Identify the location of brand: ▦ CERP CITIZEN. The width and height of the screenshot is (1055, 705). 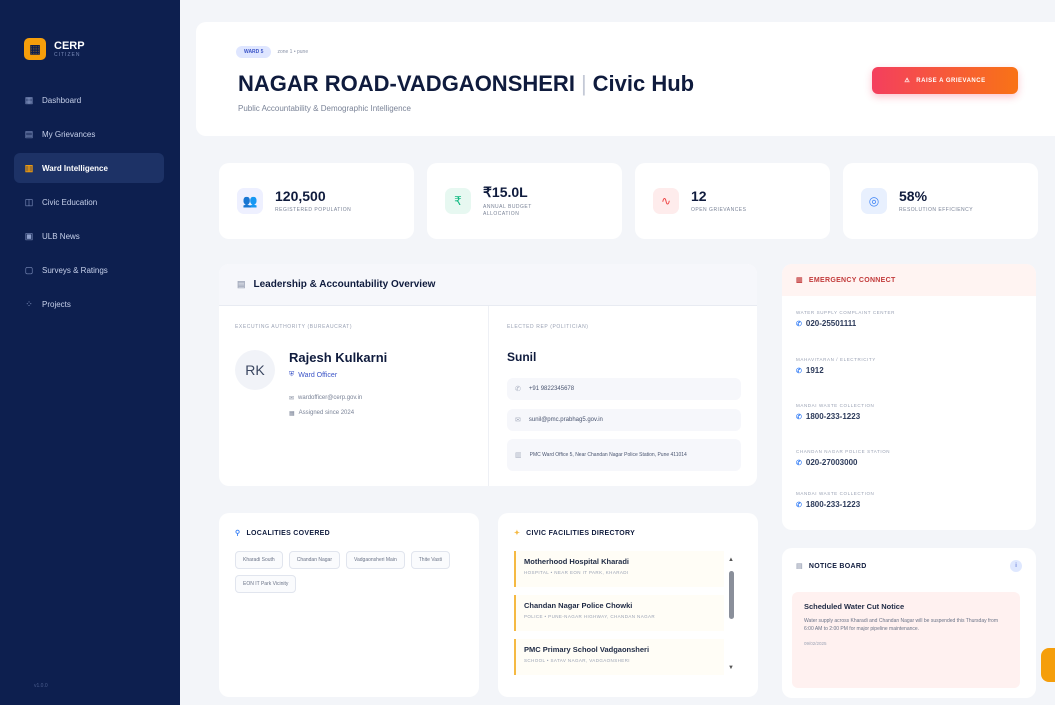
(54, 49).